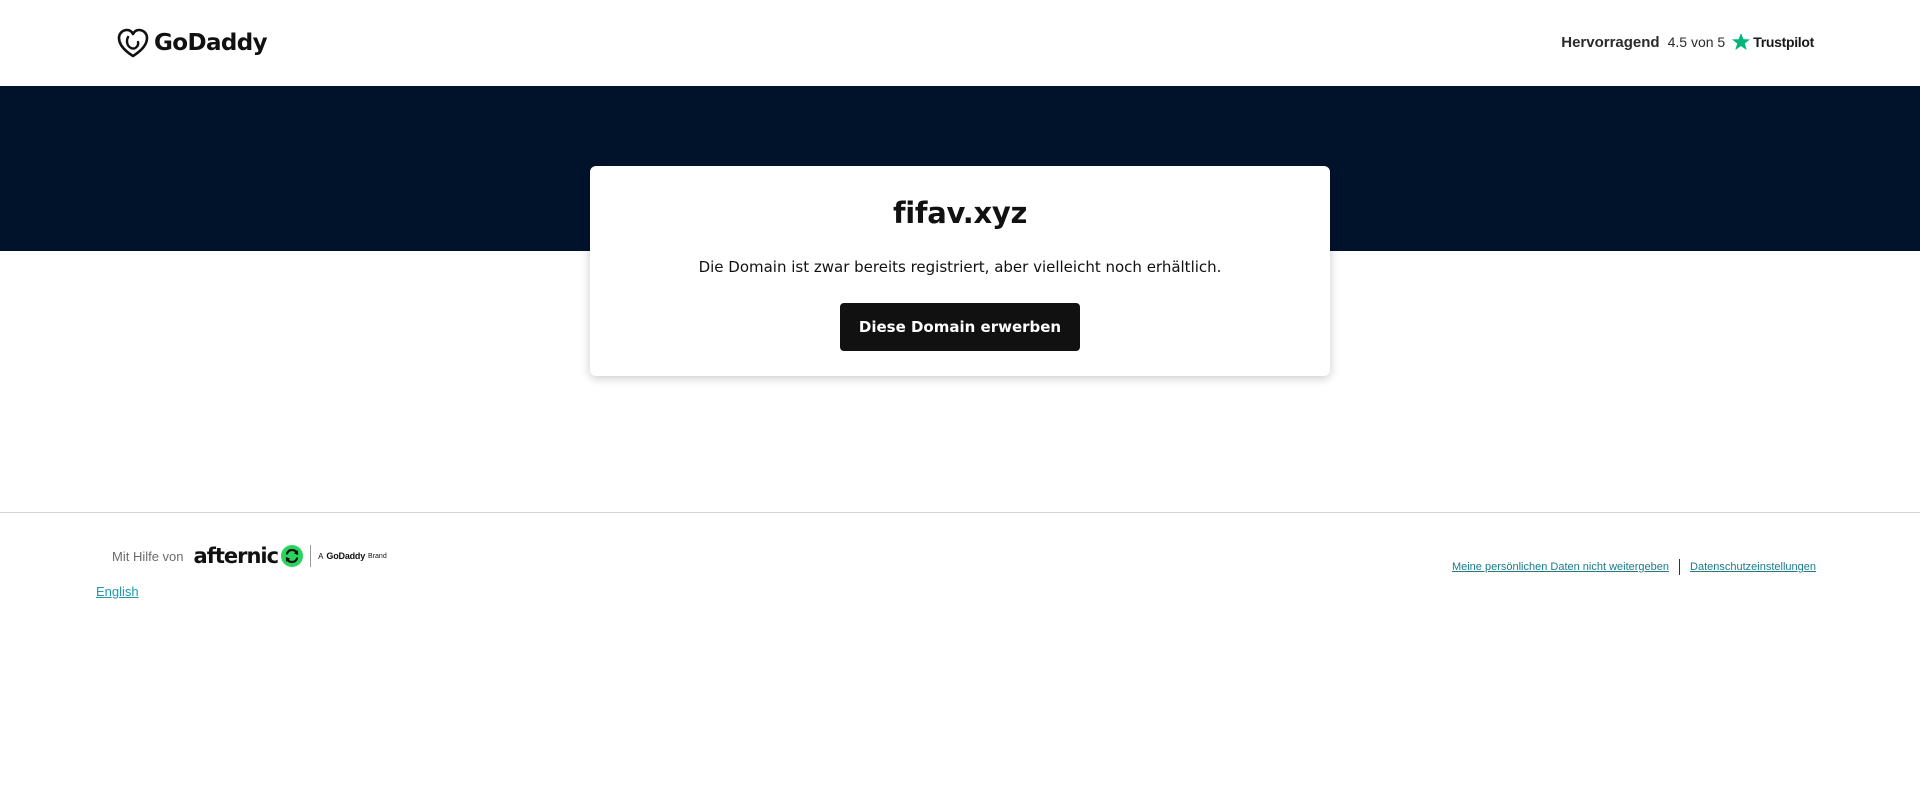 This screenshot has height=807, width=1920. What do you see at coordinates (1610, 42) in the screenshot?
I see `rating-word: Hervorragend` at bounding box center [1610, 42].